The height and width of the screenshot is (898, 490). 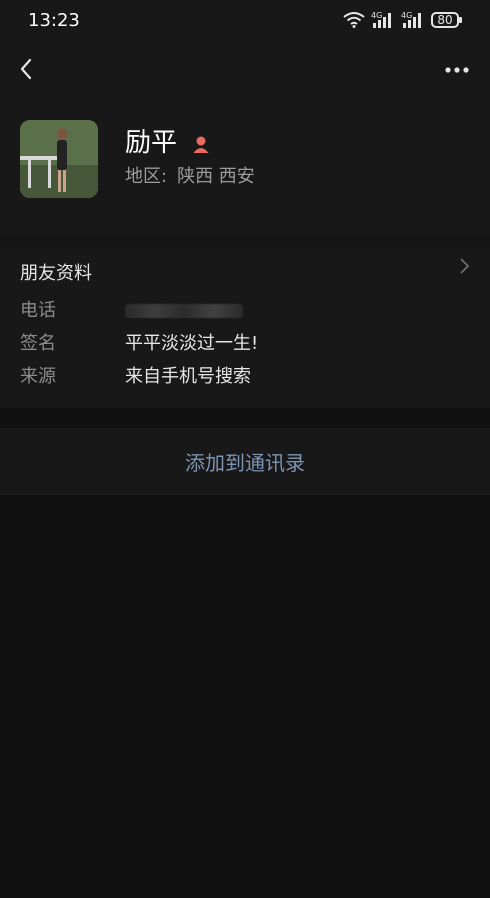 I want to click on friend-info-title: 朋友资料, so click(x=56, y=273).